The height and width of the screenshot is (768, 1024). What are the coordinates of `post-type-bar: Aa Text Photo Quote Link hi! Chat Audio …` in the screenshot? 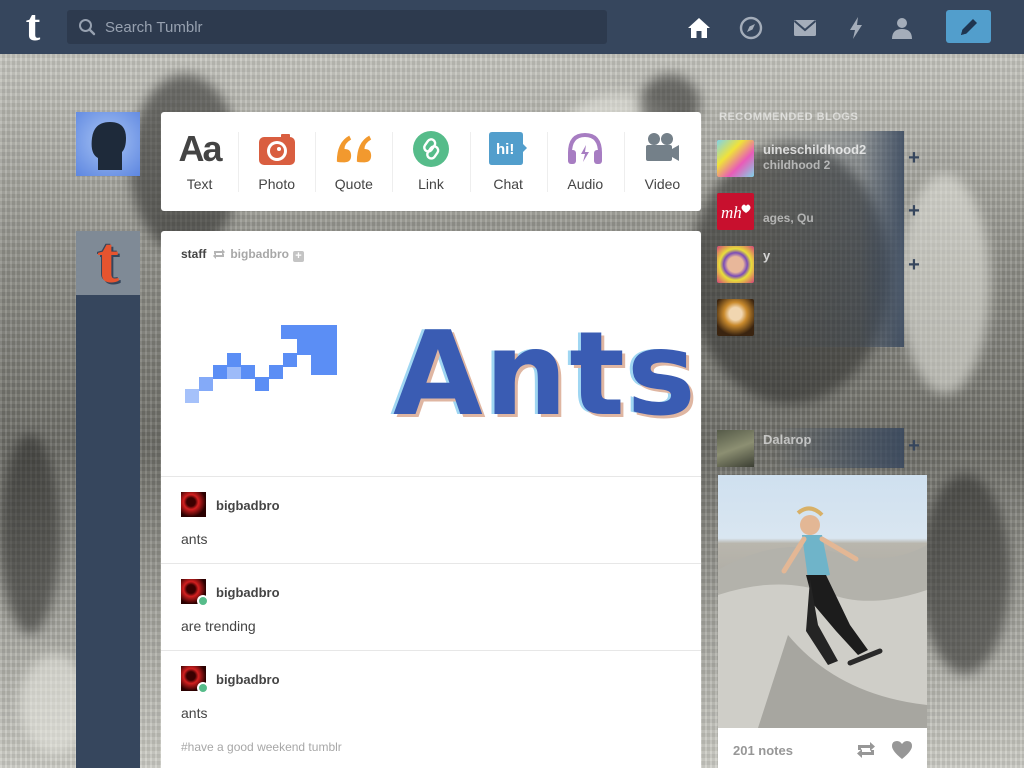 It's located at (431, 161).